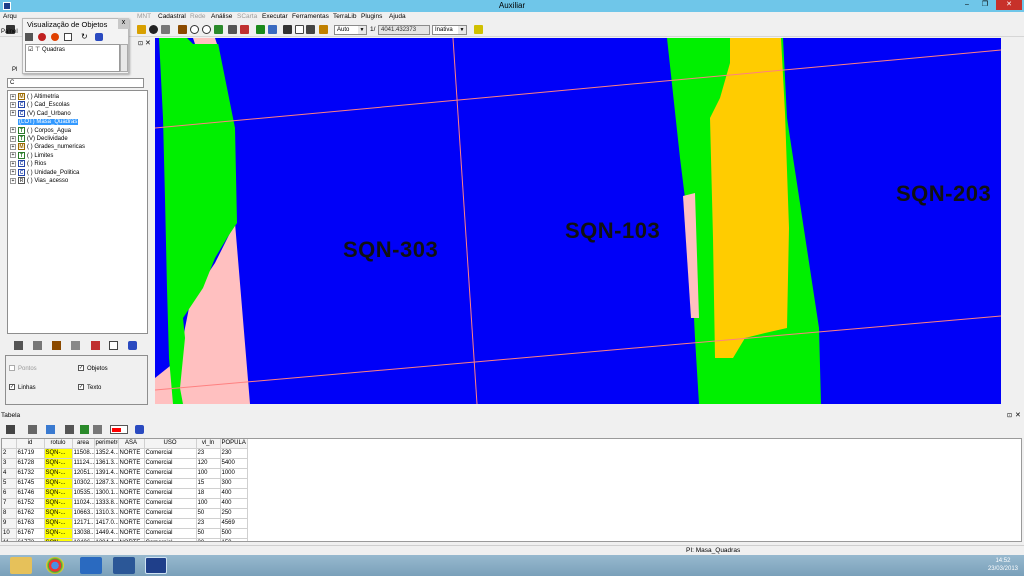 This screenshot has height=576, width=1024. Describe the element at coordinates (9, 444) in the screenshot. I see `column-header` at that location.